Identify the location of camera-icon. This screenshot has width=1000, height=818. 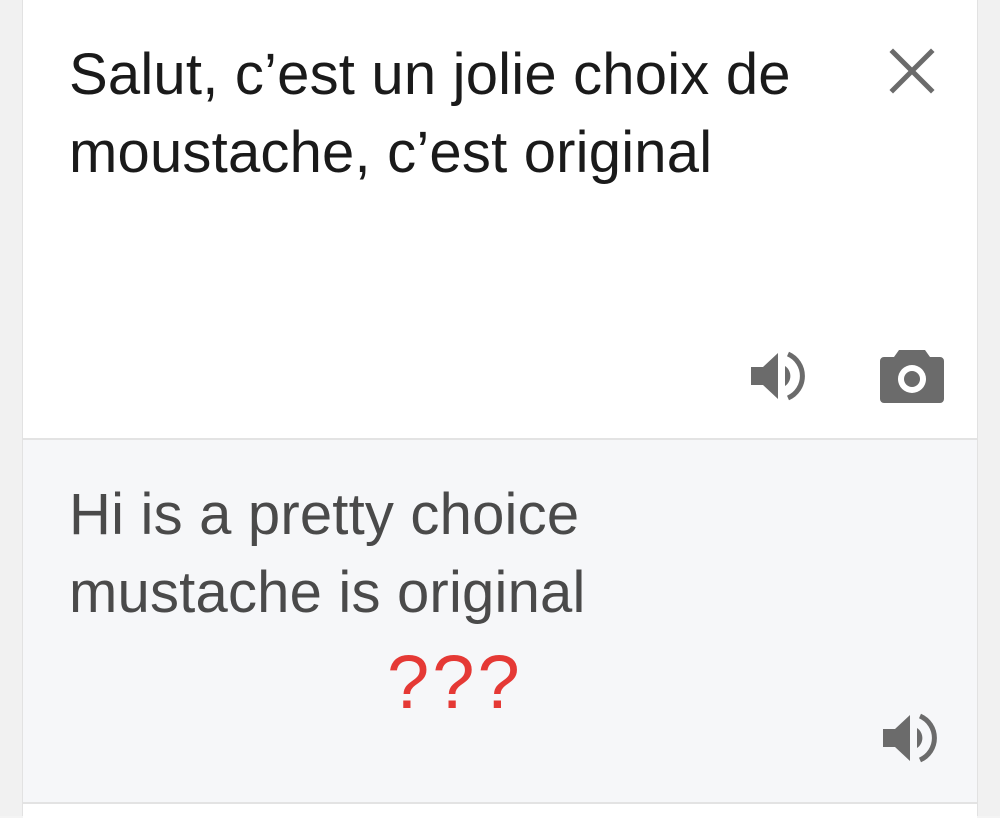
(912, 376).